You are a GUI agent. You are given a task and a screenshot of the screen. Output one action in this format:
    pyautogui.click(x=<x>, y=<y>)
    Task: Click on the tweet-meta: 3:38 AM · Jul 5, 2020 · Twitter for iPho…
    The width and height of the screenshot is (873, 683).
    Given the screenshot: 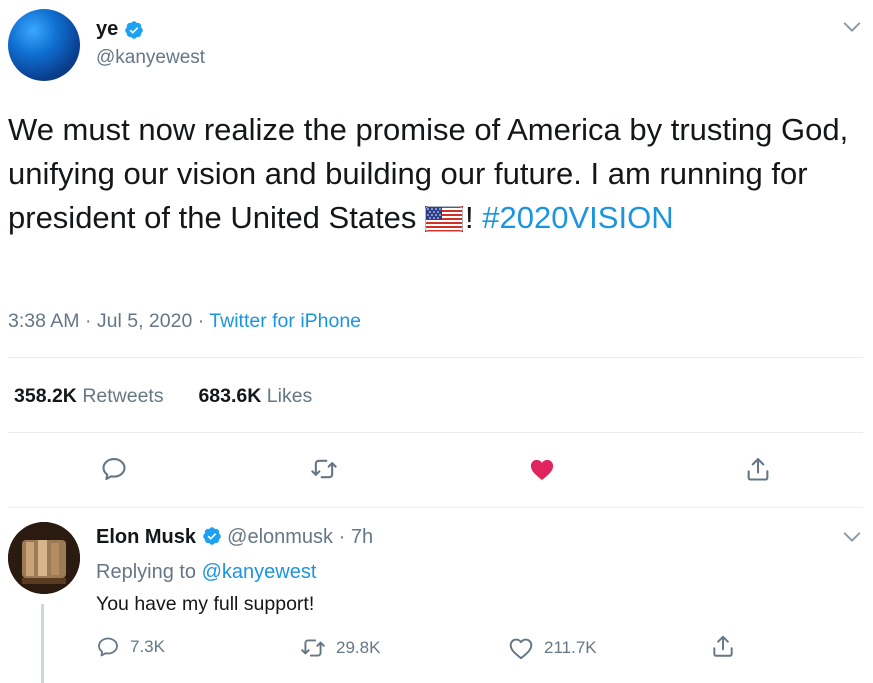 What is the action you would take?
    pyautogui.click(x=184, y=321)
    